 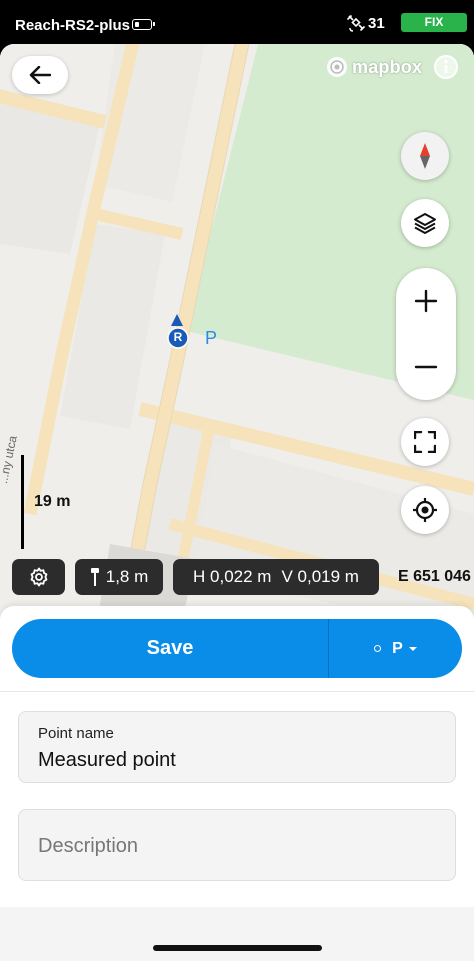 I want to click on antenna-pole-icon, so click(x=94, y=577).